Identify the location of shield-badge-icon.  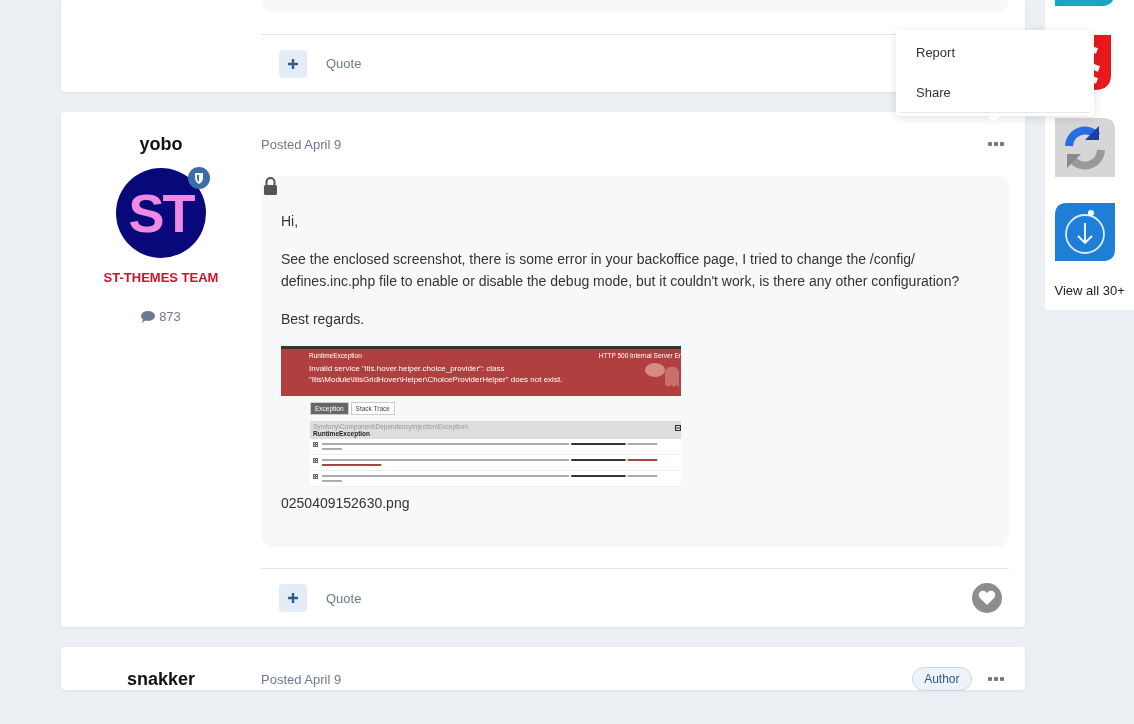
(199, 178).